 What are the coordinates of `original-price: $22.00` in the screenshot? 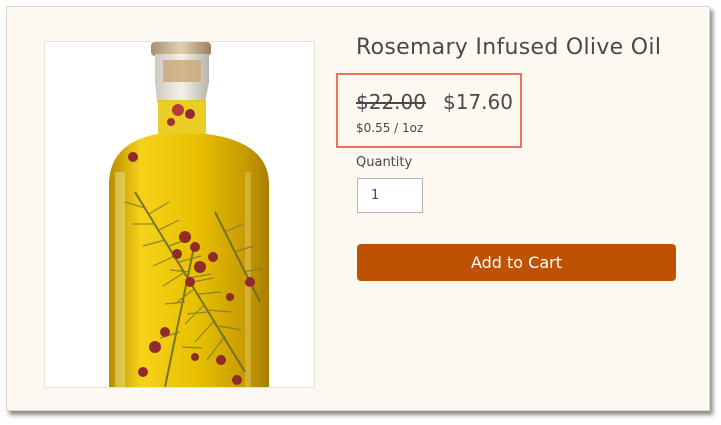 It's located at (391, 102).